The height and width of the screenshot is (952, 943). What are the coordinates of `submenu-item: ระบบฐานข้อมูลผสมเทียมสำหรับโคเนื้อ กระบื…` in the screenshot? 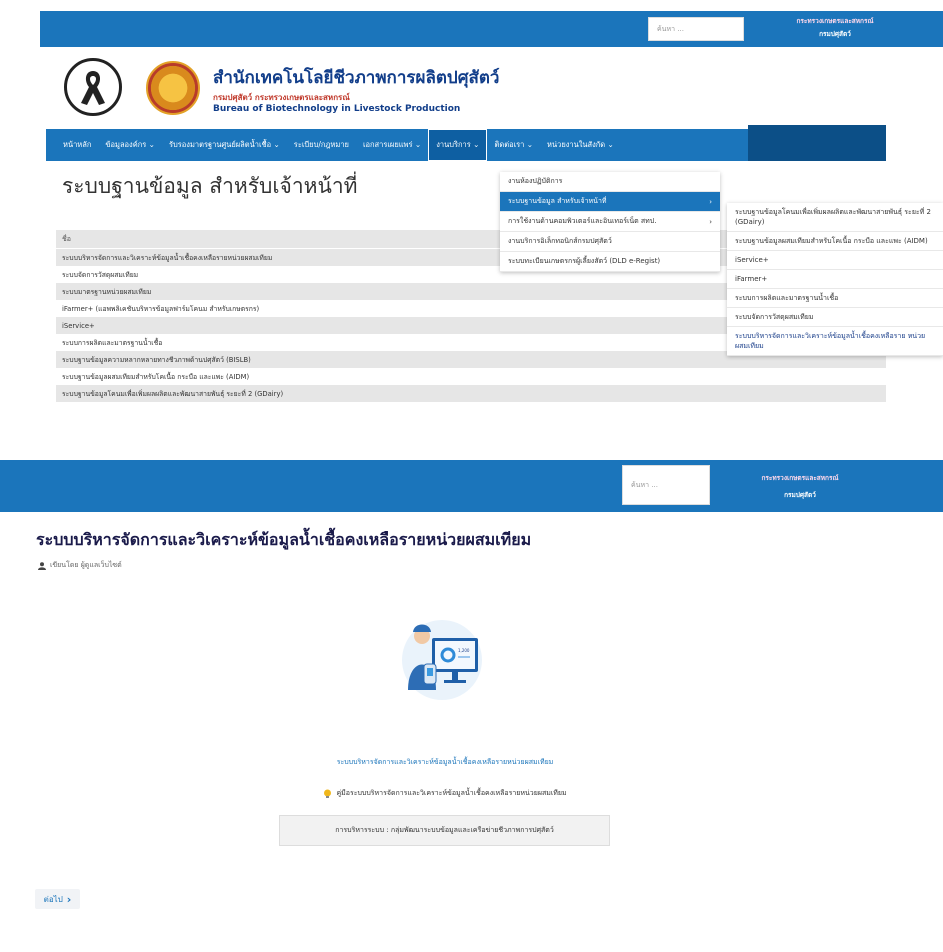 It's located at (835, 241).